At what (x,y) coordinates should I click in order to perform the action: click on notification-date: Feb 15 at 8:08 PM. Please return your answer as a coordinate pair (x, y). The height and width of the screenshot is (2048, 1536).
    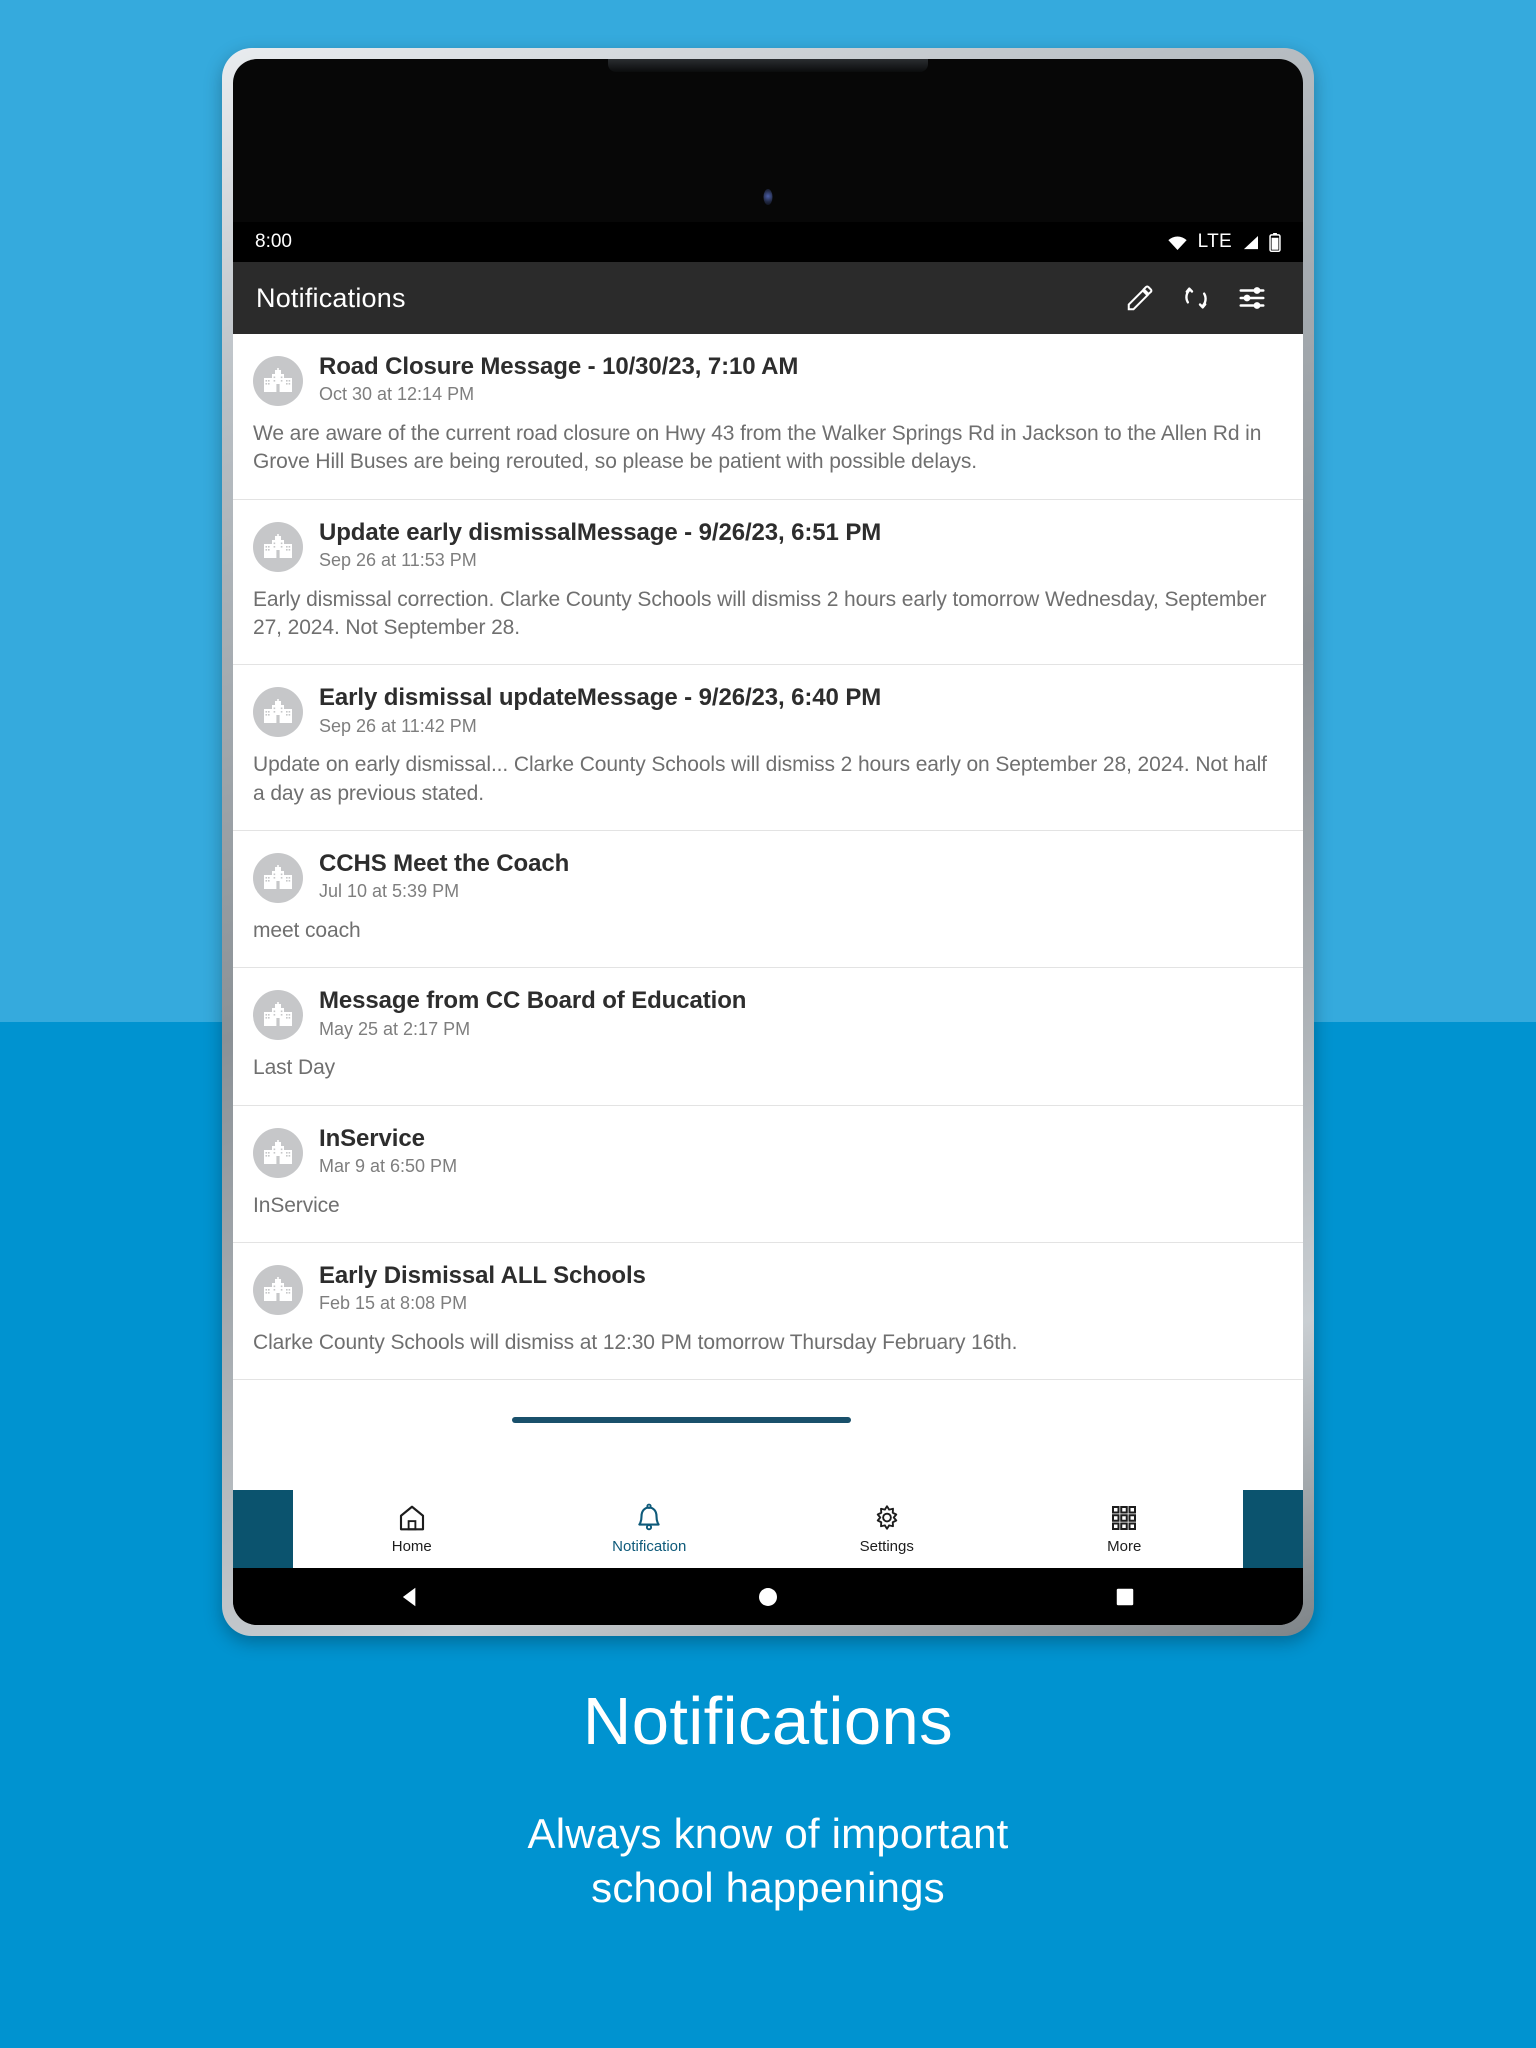
    Looking at the image, I should click on (393, 1303).